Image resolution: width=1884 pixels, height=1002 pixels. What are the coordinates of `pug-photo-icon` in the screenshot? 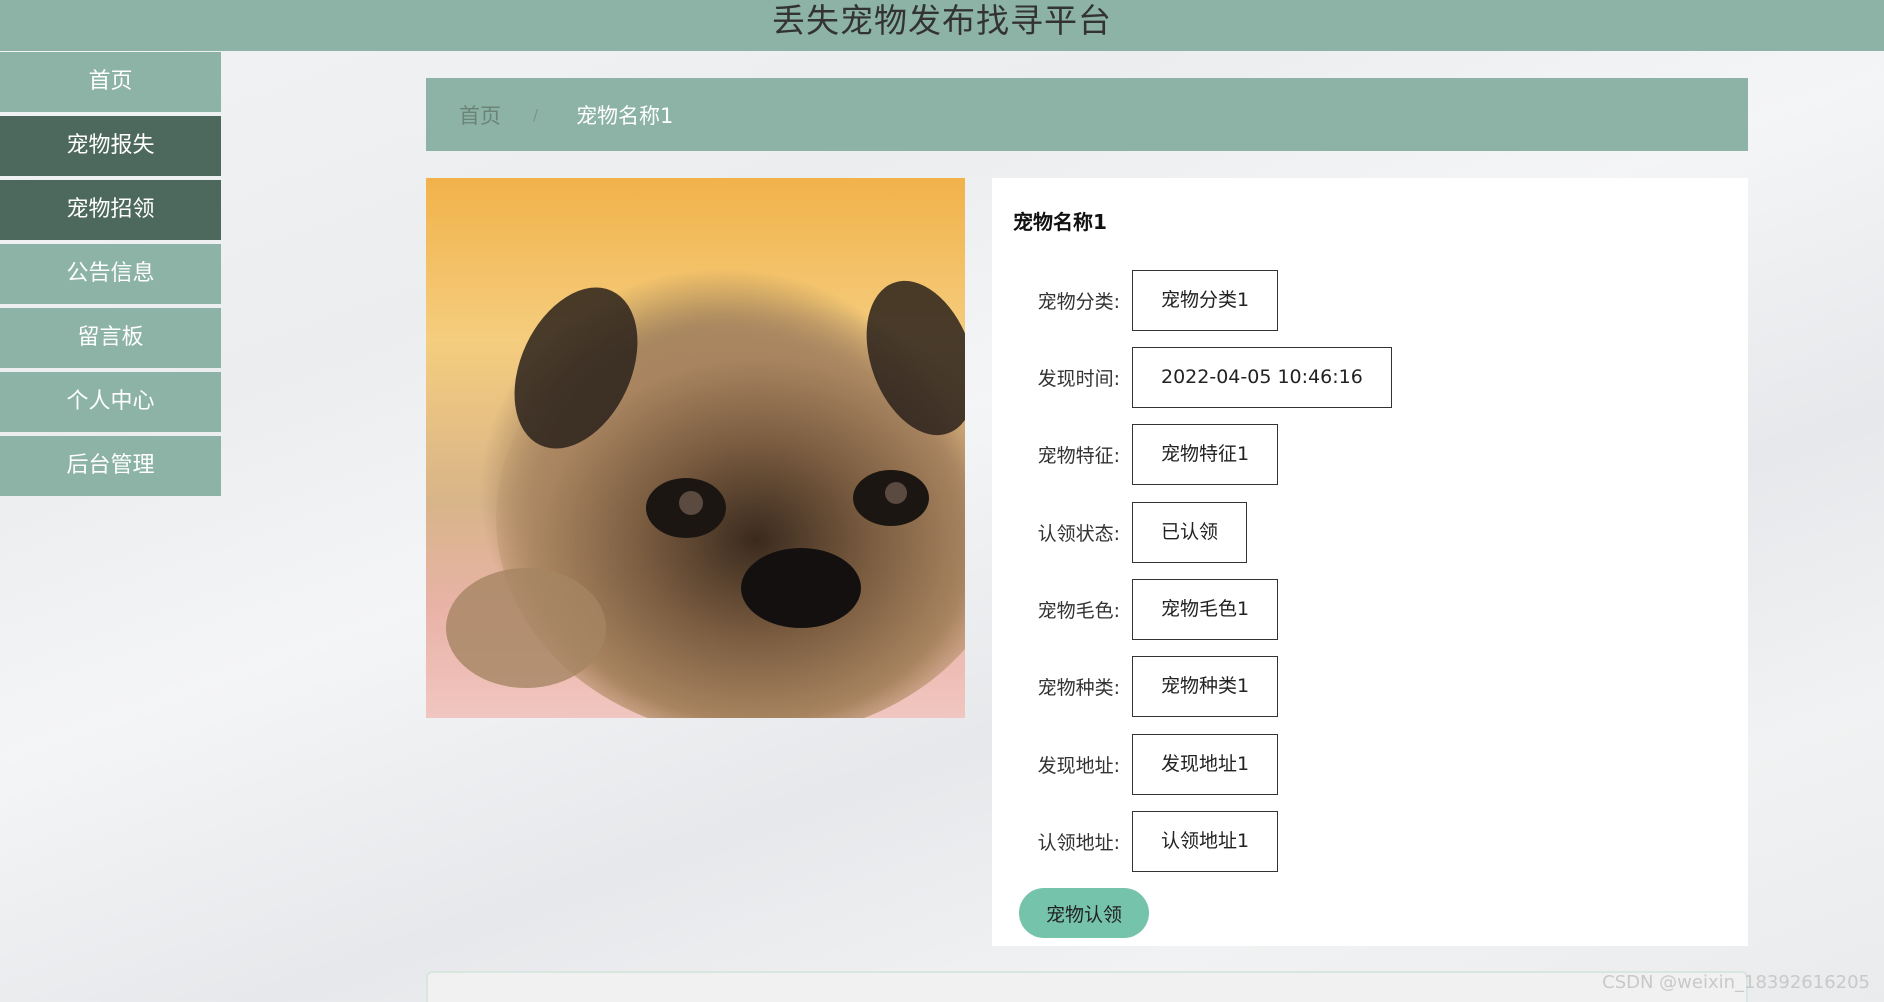 It's located at (705, 499).